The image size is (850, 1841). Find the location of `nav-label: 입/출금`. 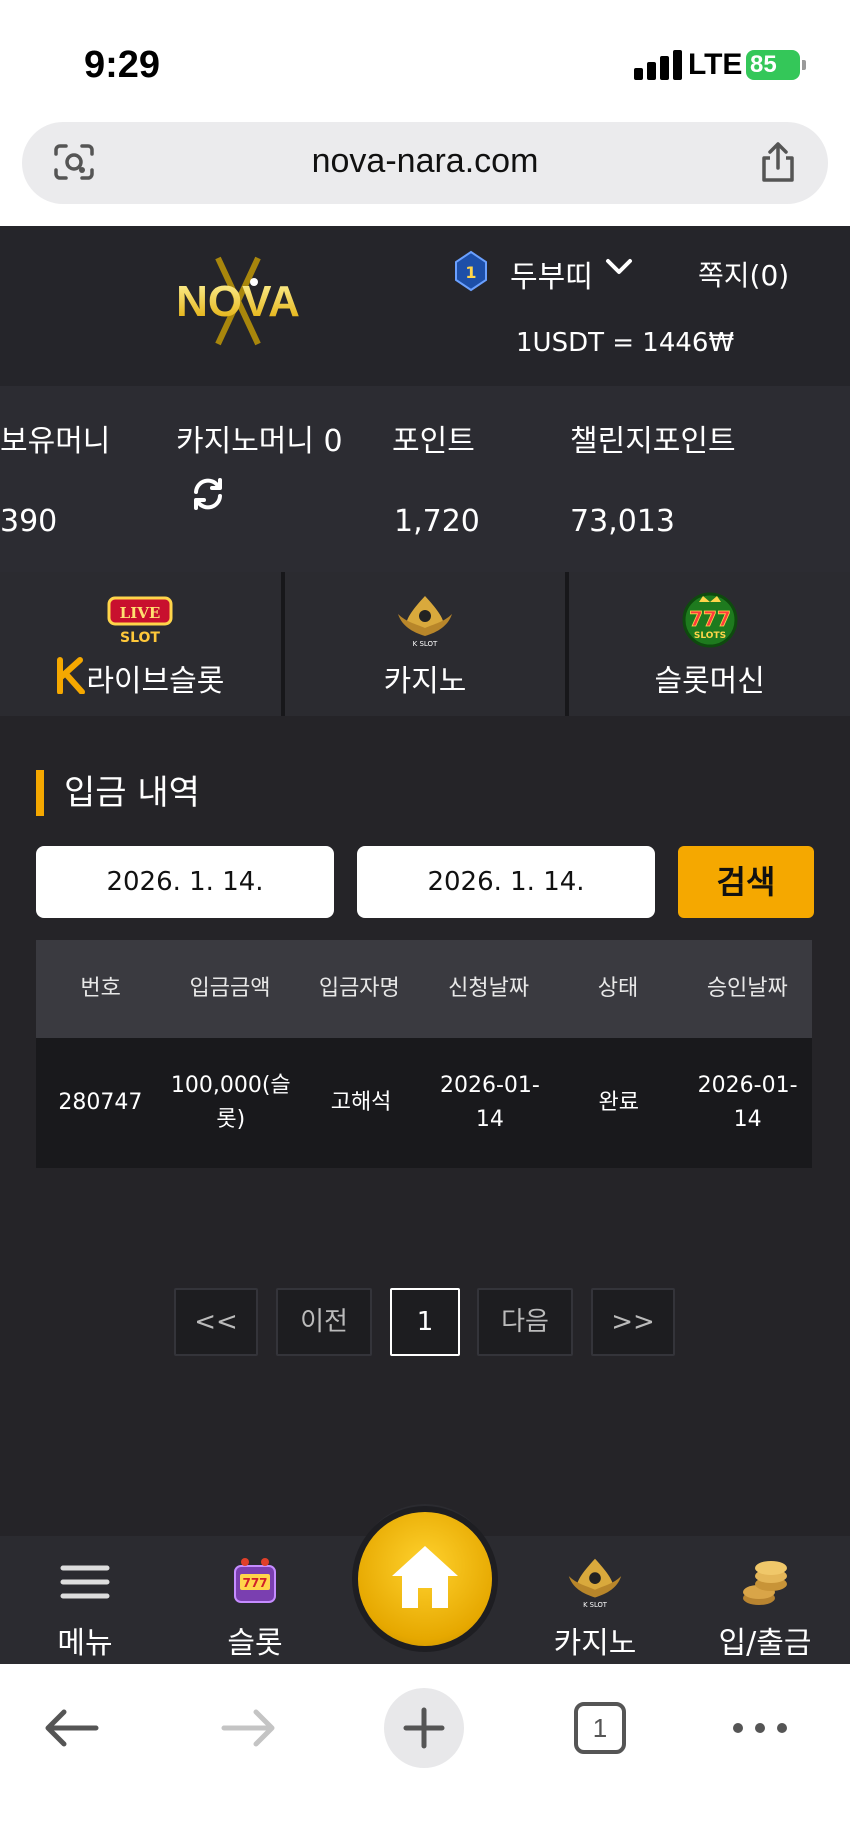

nav-label: 입/출금 is located at coordinates (765, 1643).